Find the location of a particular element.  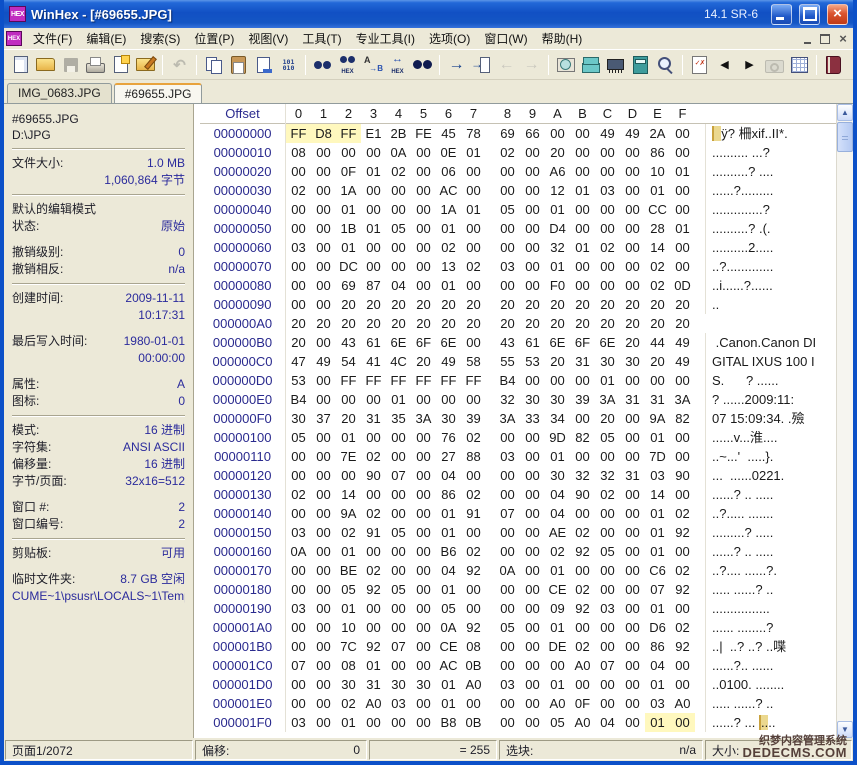

menu-item-p: 位置(P) is located at coordinates (214, 38).